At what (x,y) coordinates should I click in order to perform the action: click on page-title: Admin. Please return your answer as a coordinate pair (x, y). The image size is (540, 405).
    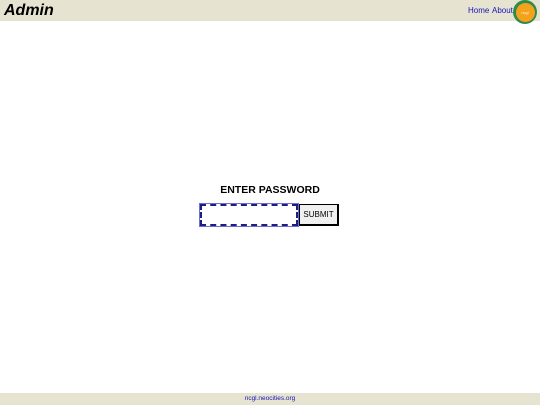
    Looking at the image, I should click on (29, 10).